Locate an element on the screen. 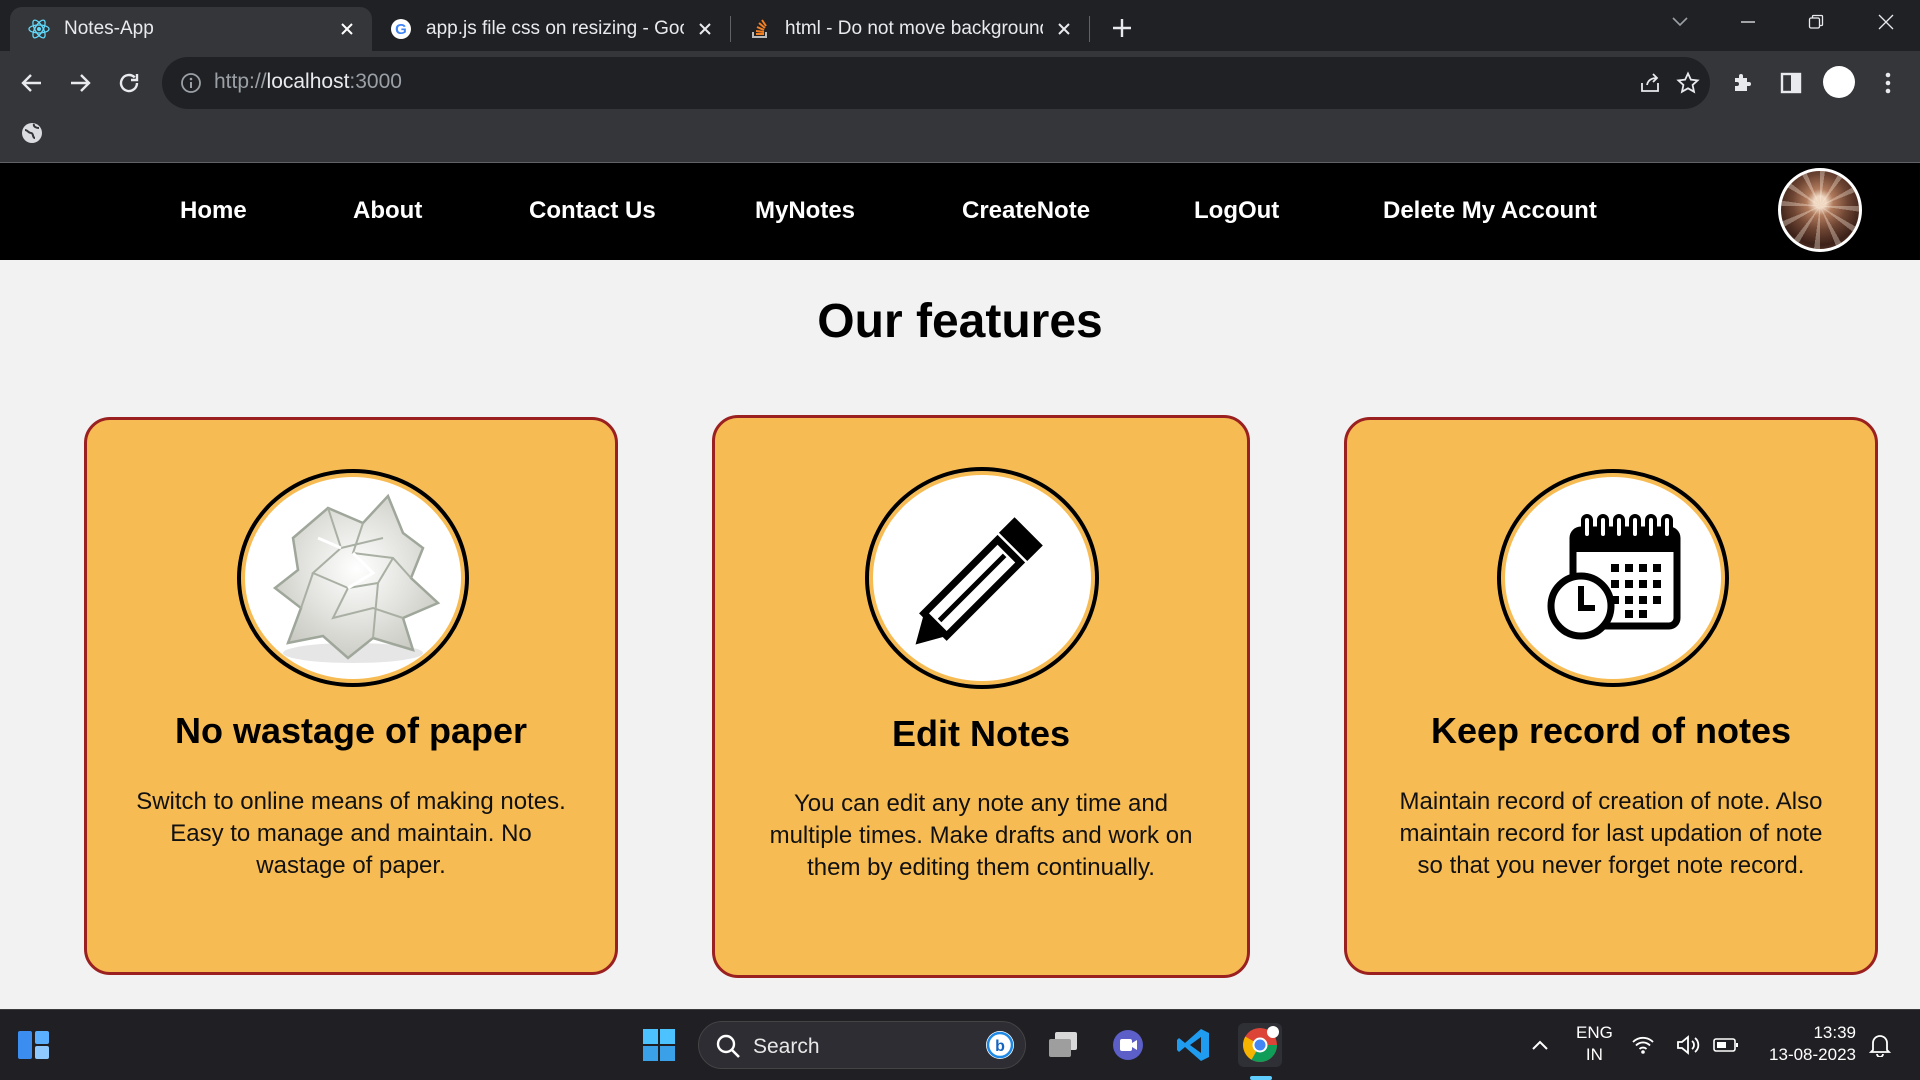 The width and height of the screenshot is (1920, 1080). bing-icon: b is located at coordinates (1000, 1045).